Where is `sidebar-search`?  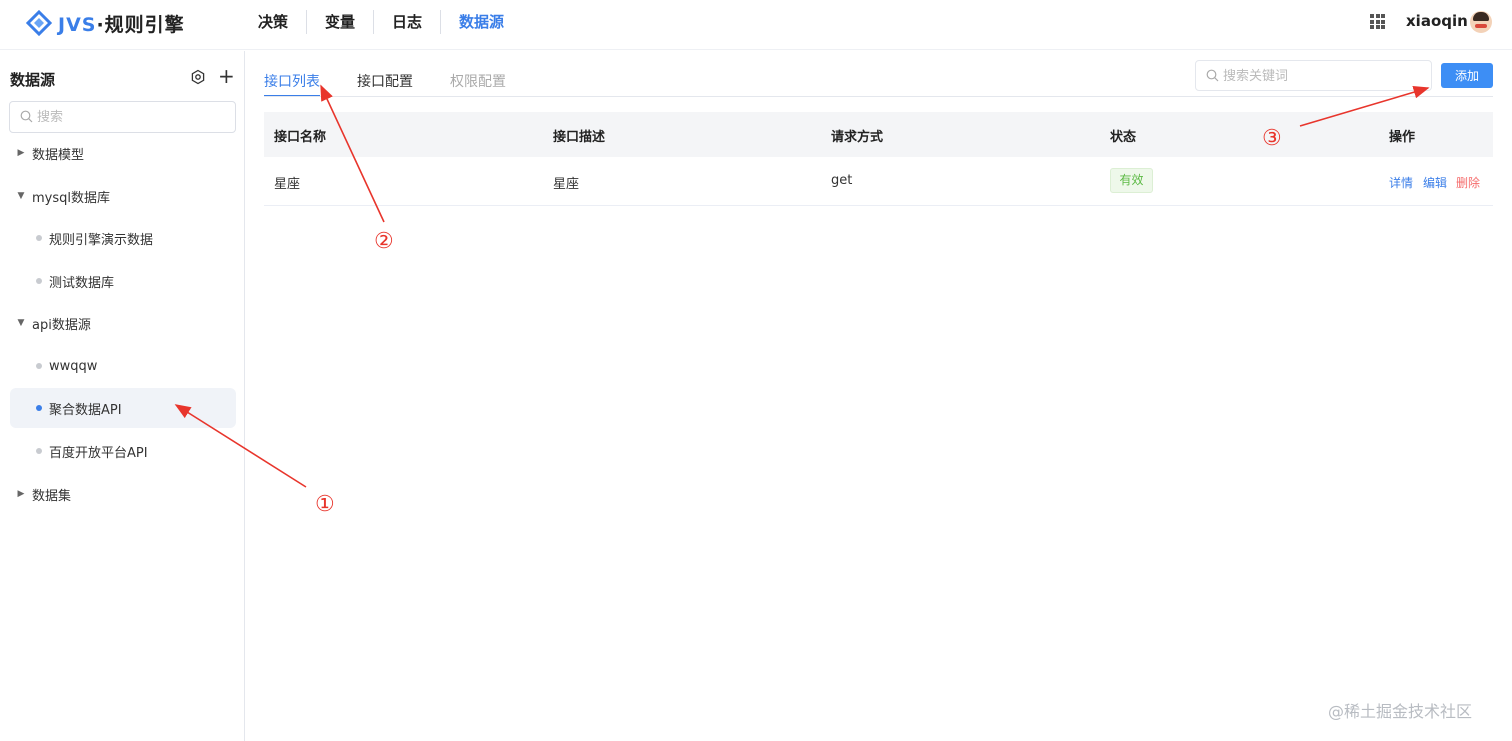
sidebar-search is located at coordinates (122, 117).